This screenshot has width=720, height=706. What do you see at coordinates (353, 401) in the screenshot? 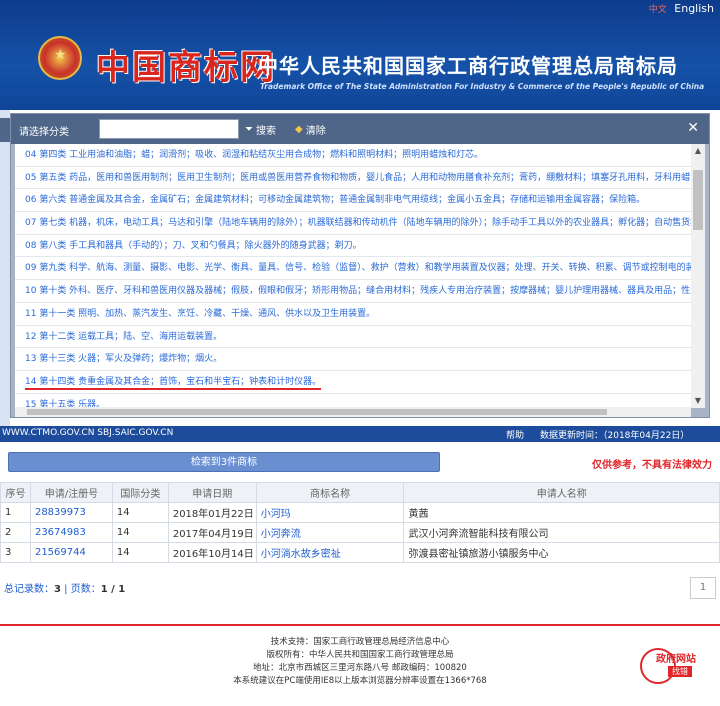
I see `class-list-item: 15 第十五类 乐器。` at bounding box center [353, 401].